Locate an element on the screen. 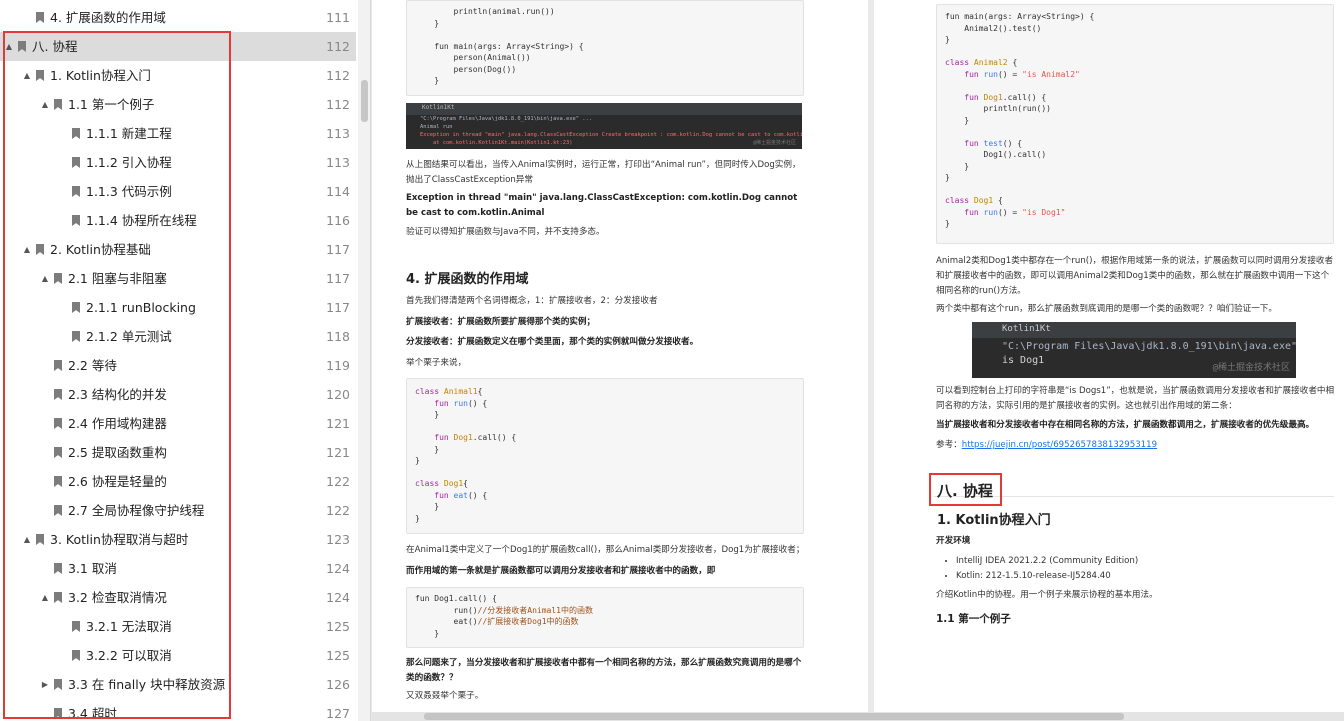 The image size is (1344, 721). outline-item: 2.3 结构化的并发 120 is located at coordinates (178, 394).